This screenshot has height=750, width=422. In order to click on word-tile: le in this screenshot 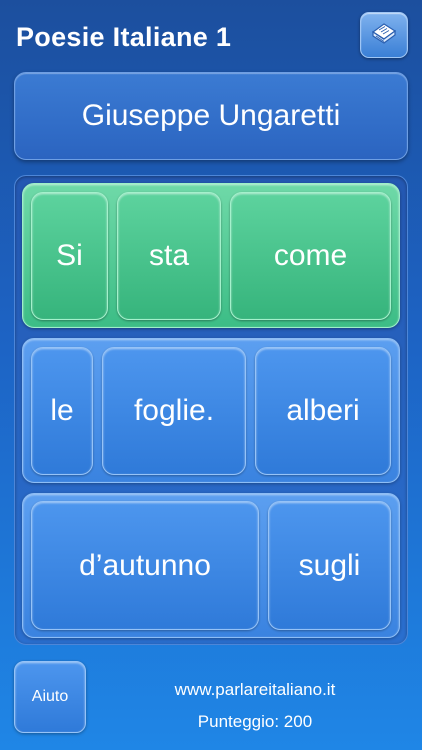, I will do `click(62, 411)`.